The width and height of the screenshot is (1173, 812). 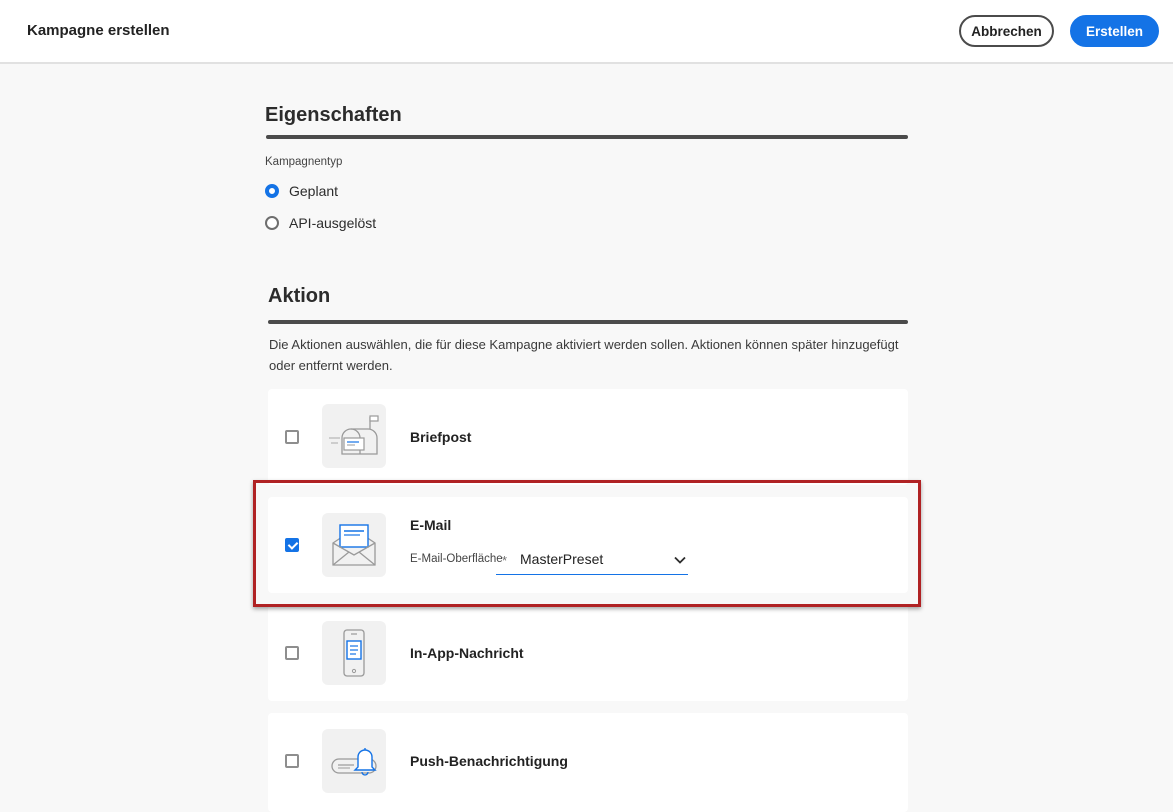 I want to click on action-card-push: Push-Benachrichtigung, so click(x=588, y=762).